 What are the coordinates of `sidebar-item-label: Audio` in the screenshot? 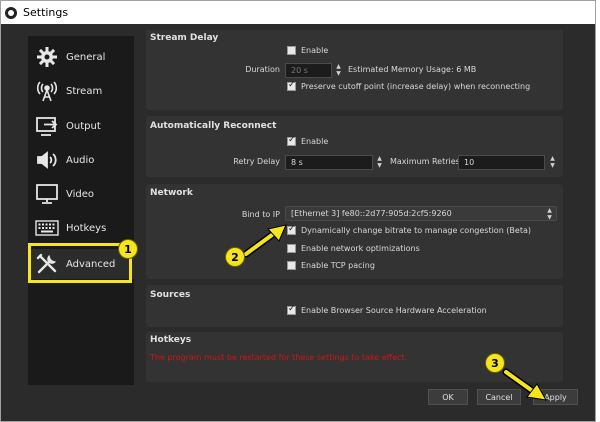 It's located at (80, 160).